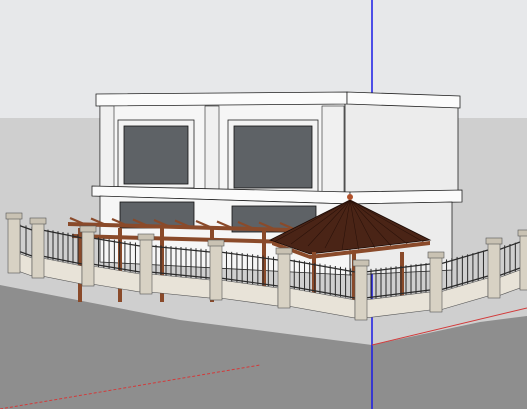  I want to click on building-upper-side-wall, so click(401, 146).